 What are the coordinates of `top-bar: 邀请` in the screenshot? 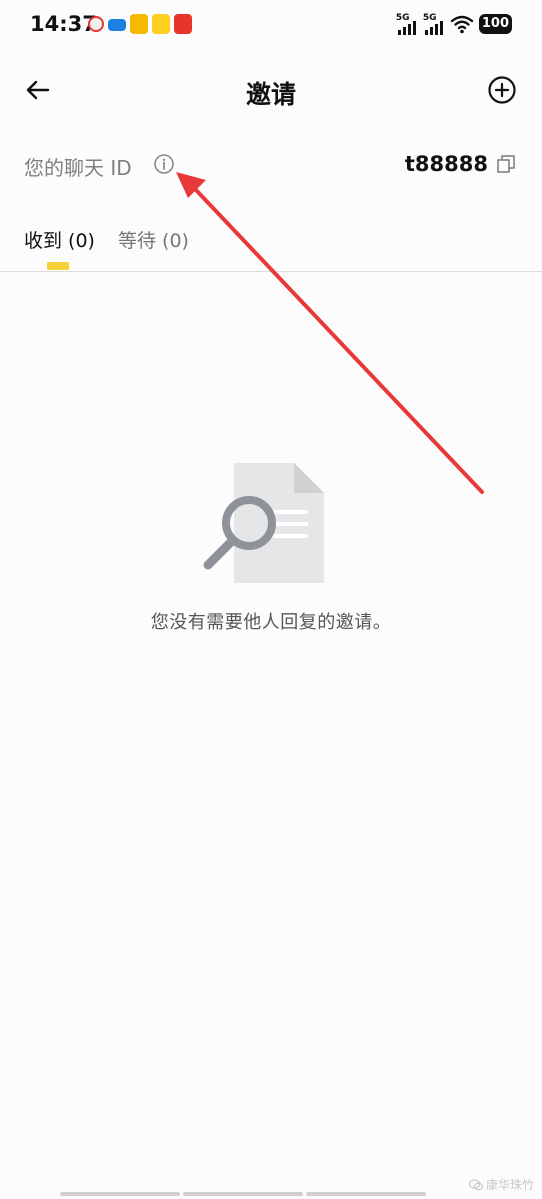 It's located at (271, 90).